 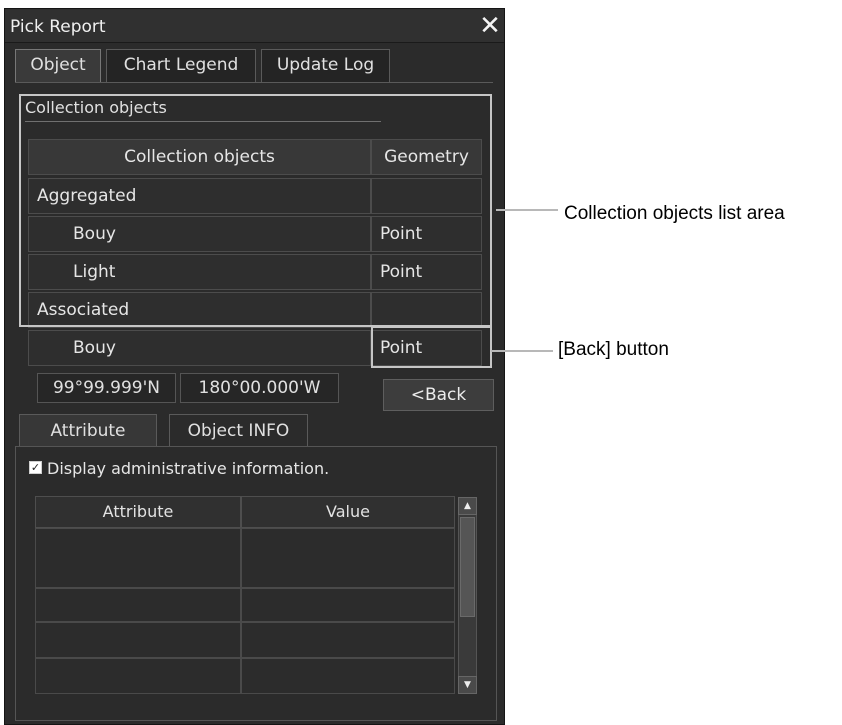 What do you see at coordinates (138, 512) in the screenshot?
I see `column-header-attribute: Attribute` at bounding box center [138, 512].